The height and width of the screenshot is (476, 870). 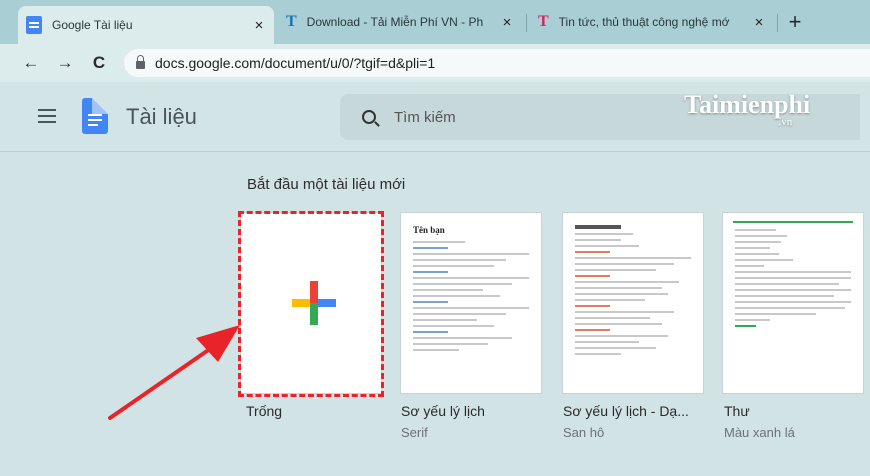 I want to click on template-resume-coral, so click(x=633, y=303).